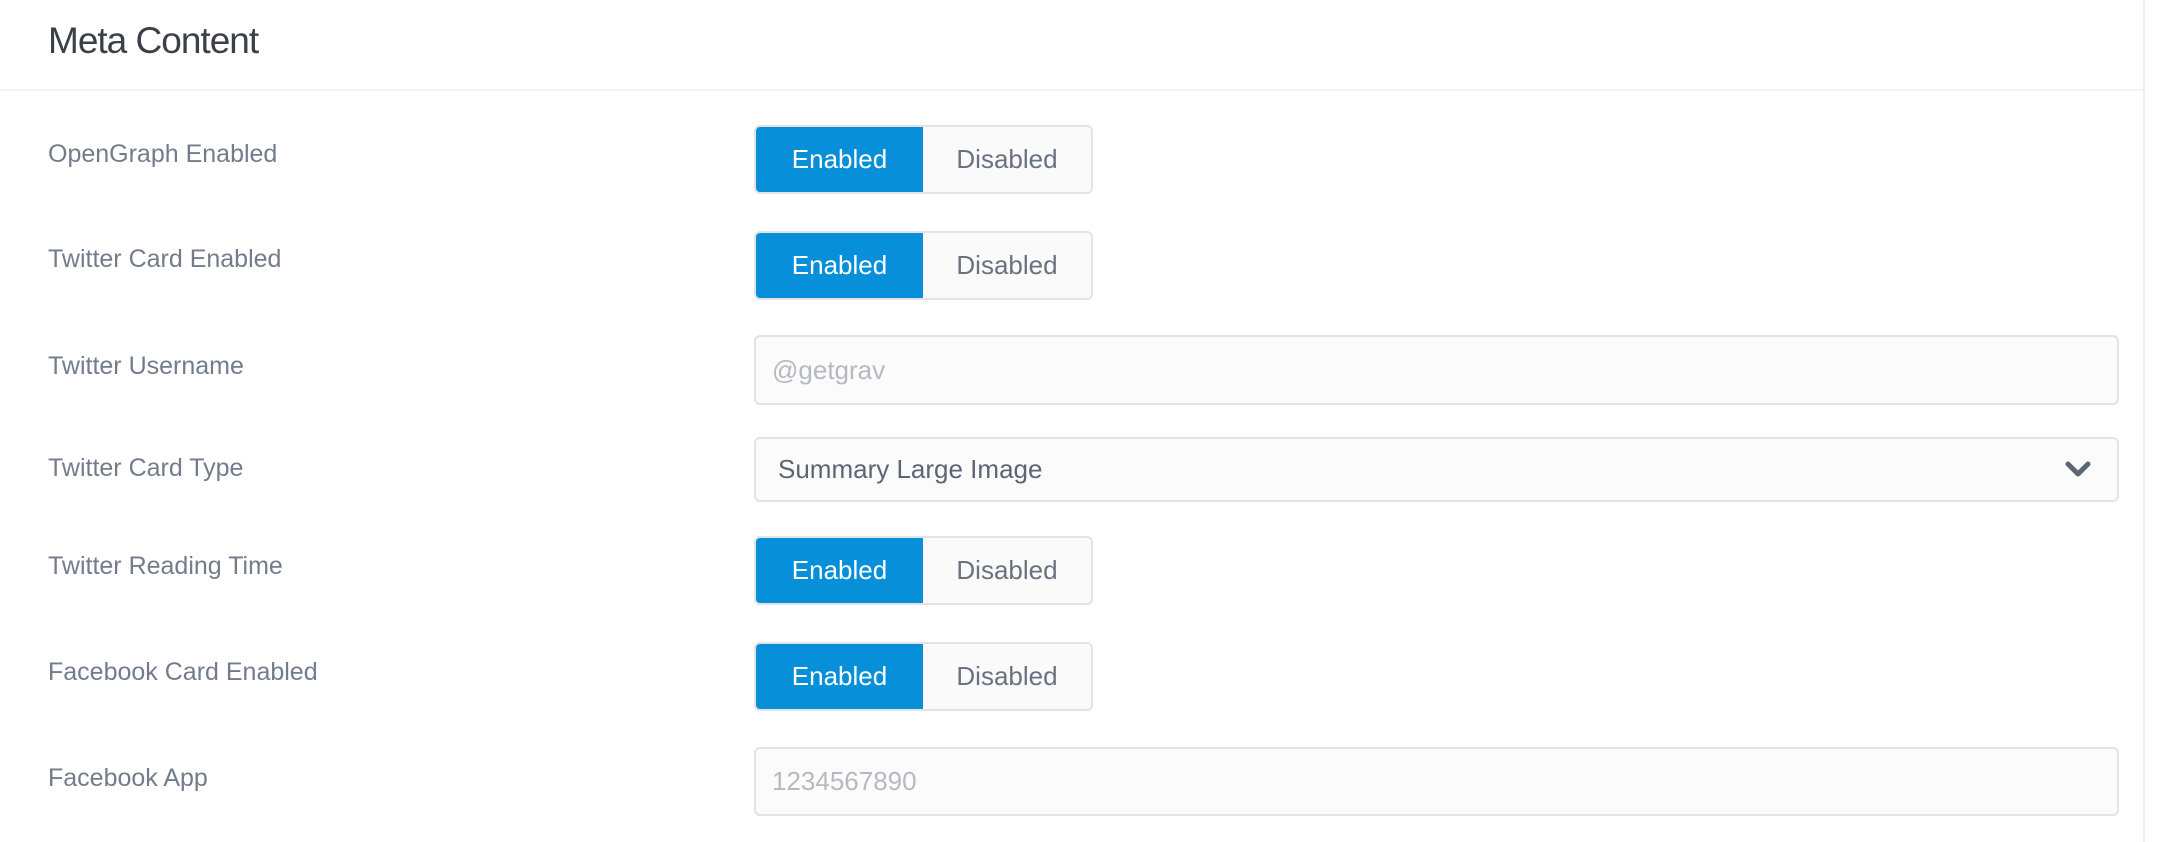 The height and width of the screenshot is (842, 2170). Describe the element at coordinates (839, 676) in the screenshot. I see `facebook-card-enabled-option: Enabled` at that location.